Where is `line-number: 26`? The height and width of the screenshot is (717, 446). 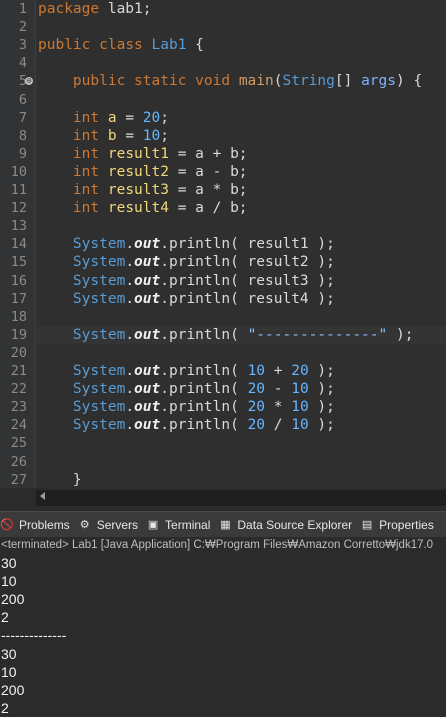 line-number: 26 is located at coordinates (18, 461).